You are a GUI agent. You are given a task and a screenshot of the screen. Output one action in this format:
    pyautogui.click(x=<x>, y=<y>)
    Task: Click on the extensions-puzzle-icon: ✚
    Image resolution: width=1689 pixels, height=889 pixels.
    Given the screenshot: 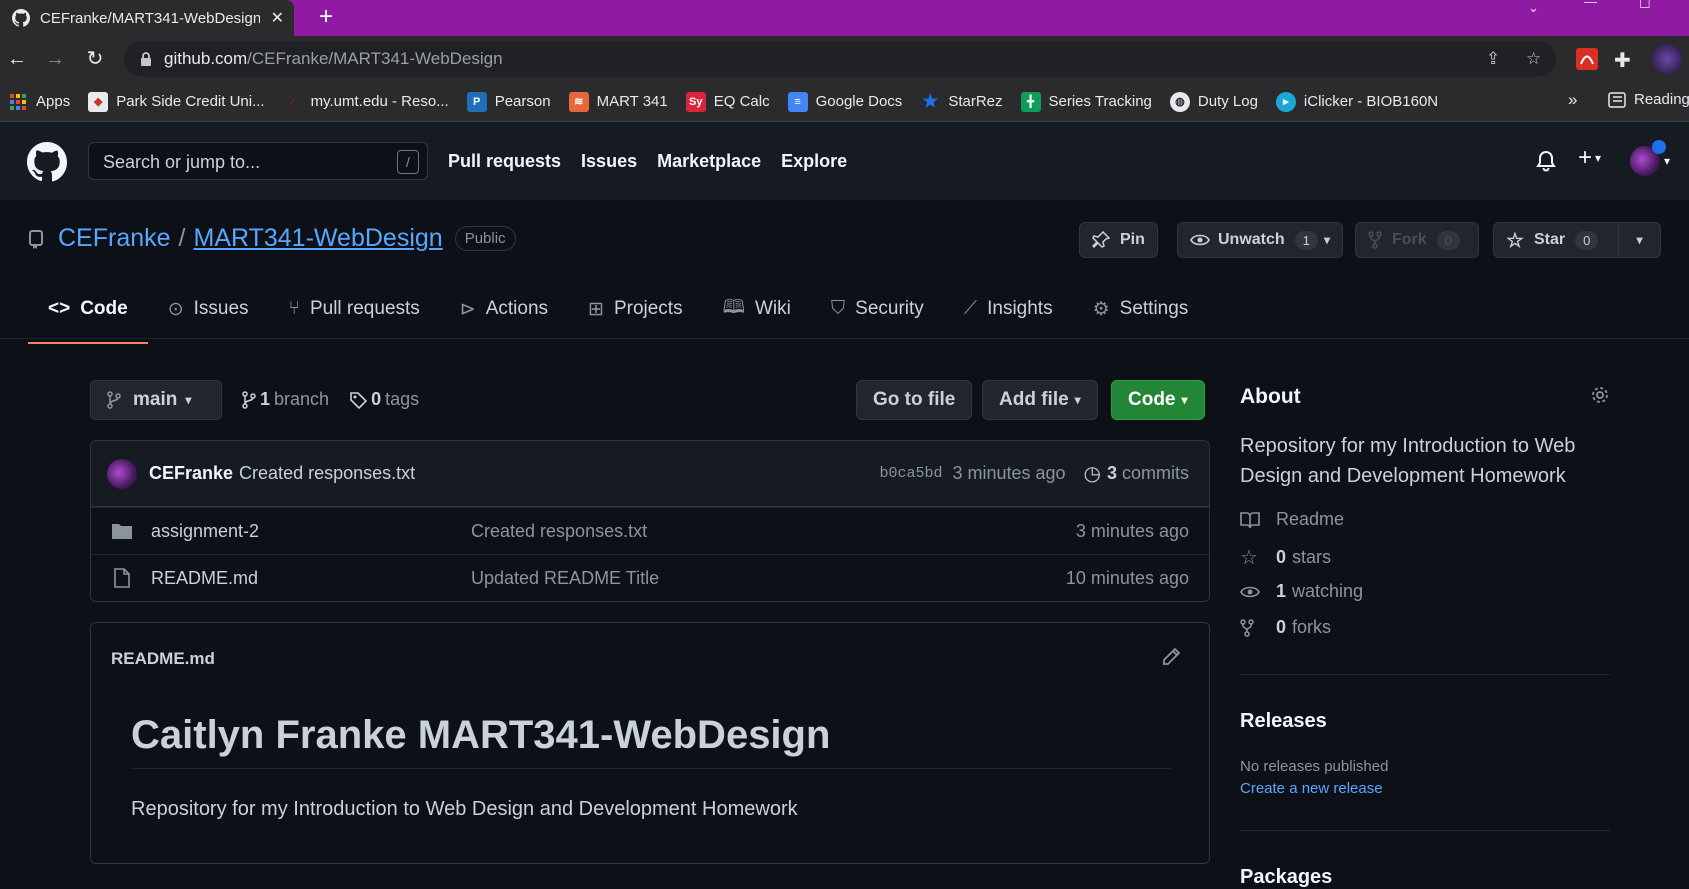 What is the action you would take?
    pyautogui.click(x=1622, y=60)
    